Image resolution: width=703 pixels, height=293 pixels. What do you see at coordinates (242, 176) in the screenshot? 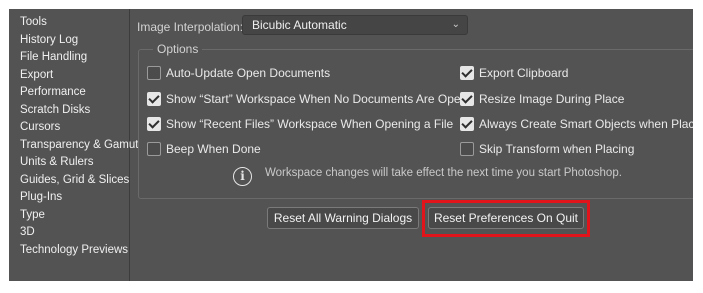
I see `info-icon: i` at bounding box center [242, 176].